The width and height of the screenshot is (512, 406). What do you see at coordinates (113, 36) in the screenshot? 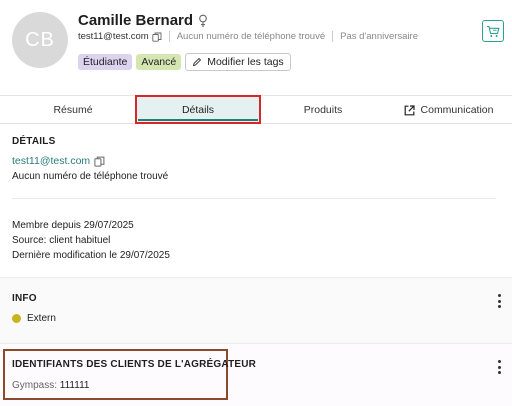
I see `header-email: test11@test.com` at bounding box center [113, 36].